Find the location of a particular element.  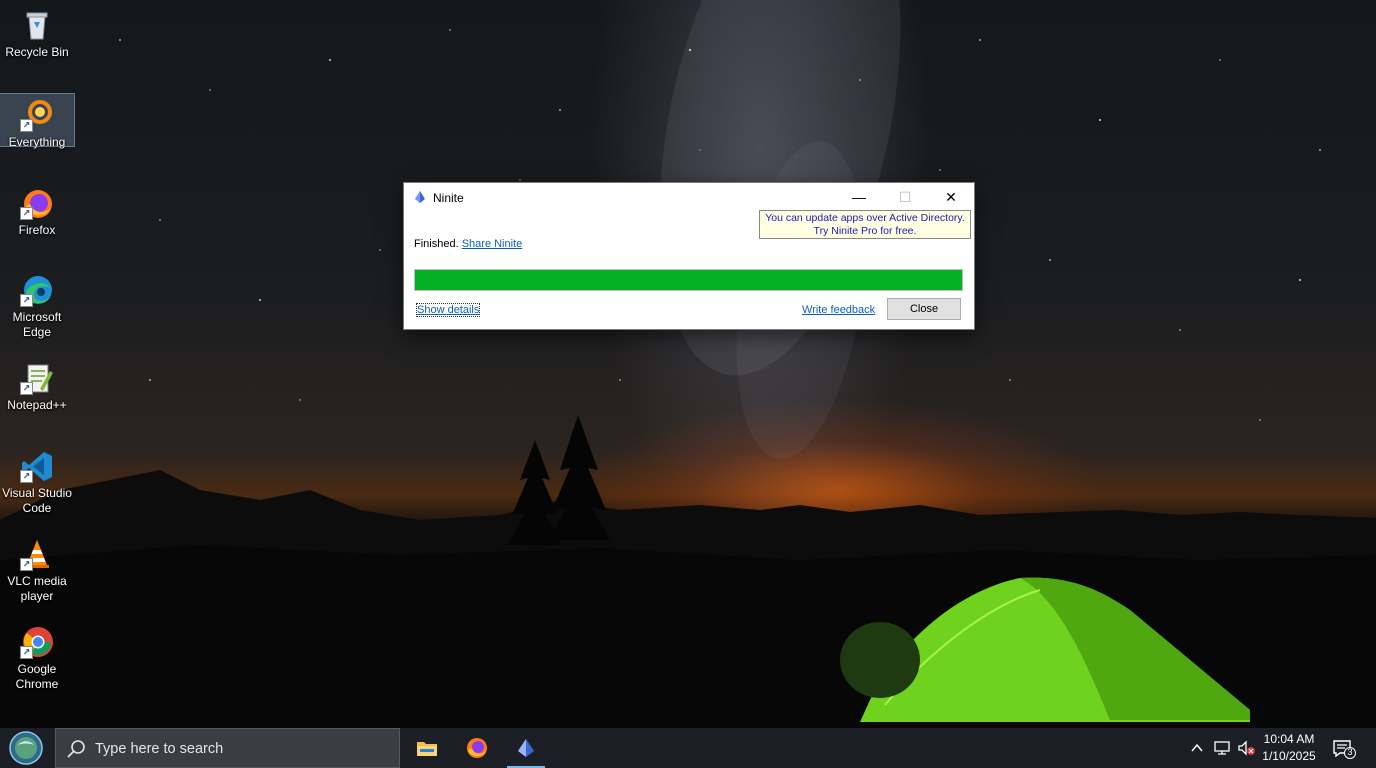

progress-fill is located at coordinates (688, 280).